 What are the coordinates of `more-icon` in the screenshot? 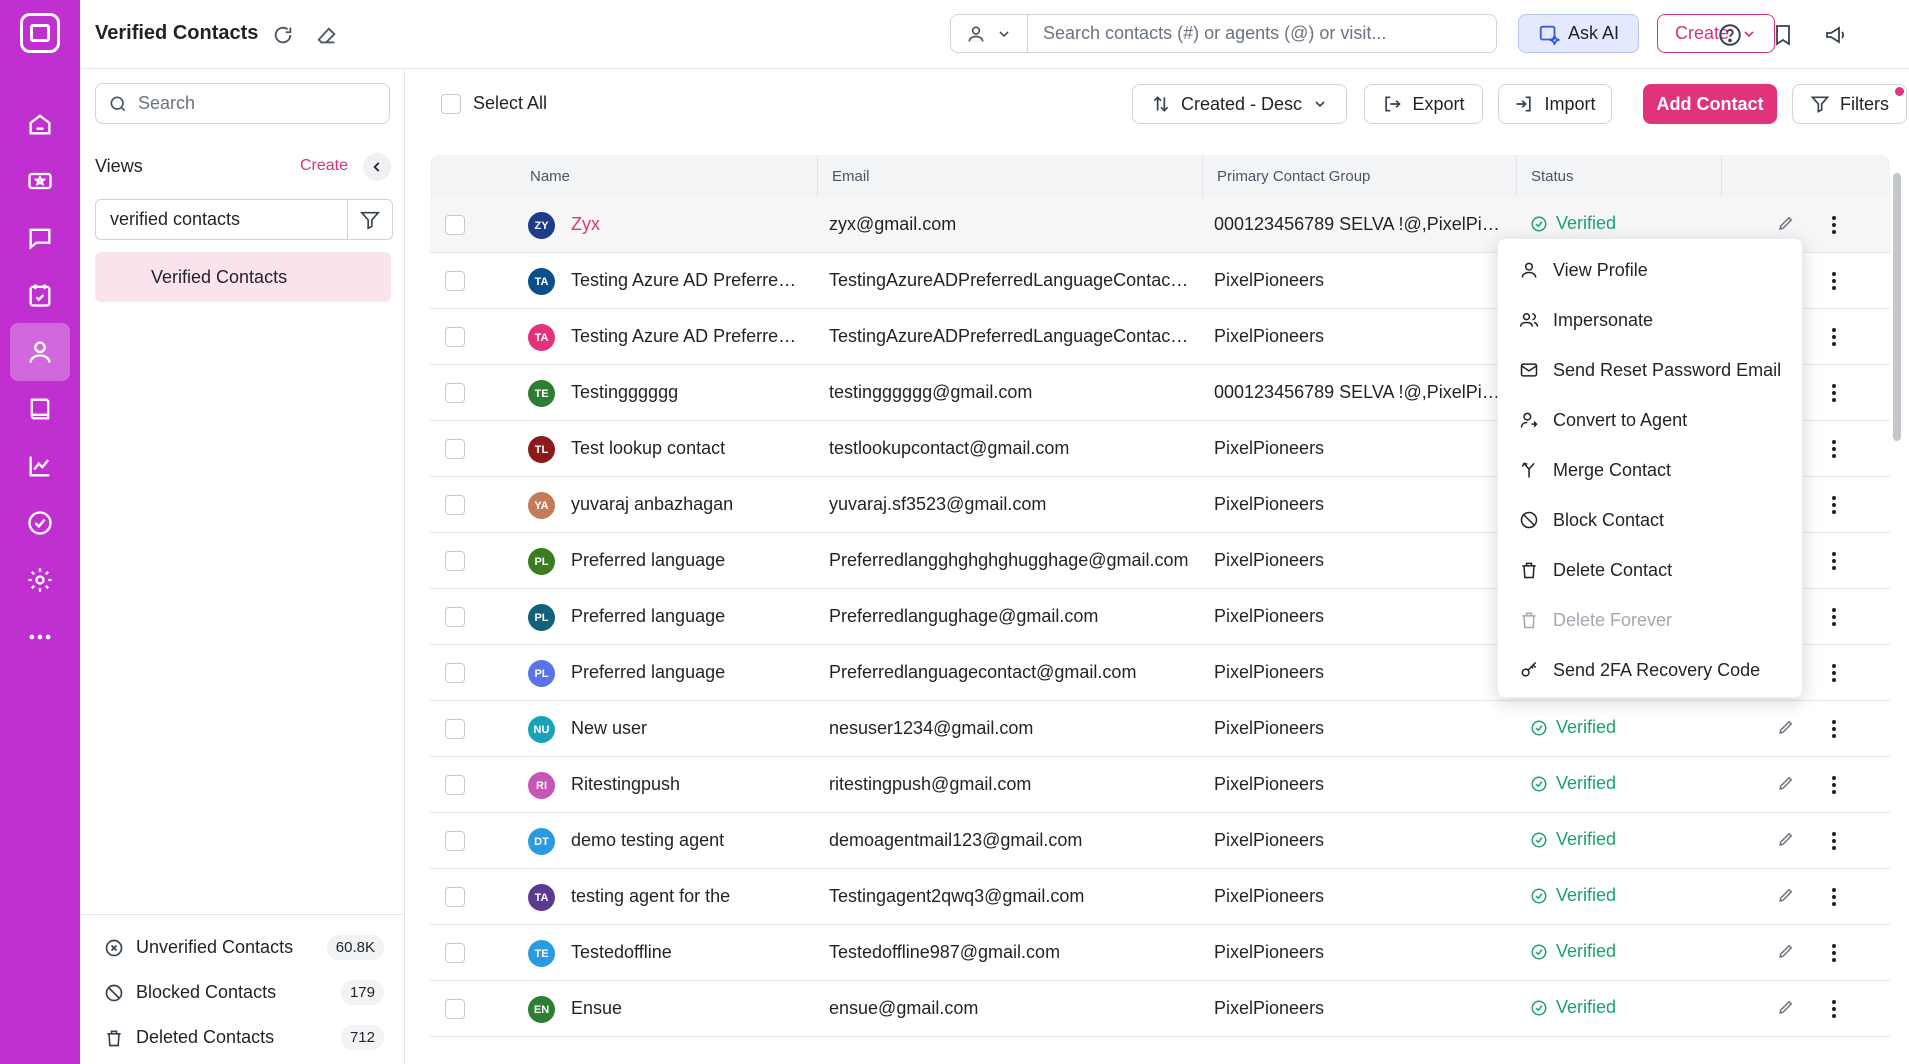 It's located at (40, 637).